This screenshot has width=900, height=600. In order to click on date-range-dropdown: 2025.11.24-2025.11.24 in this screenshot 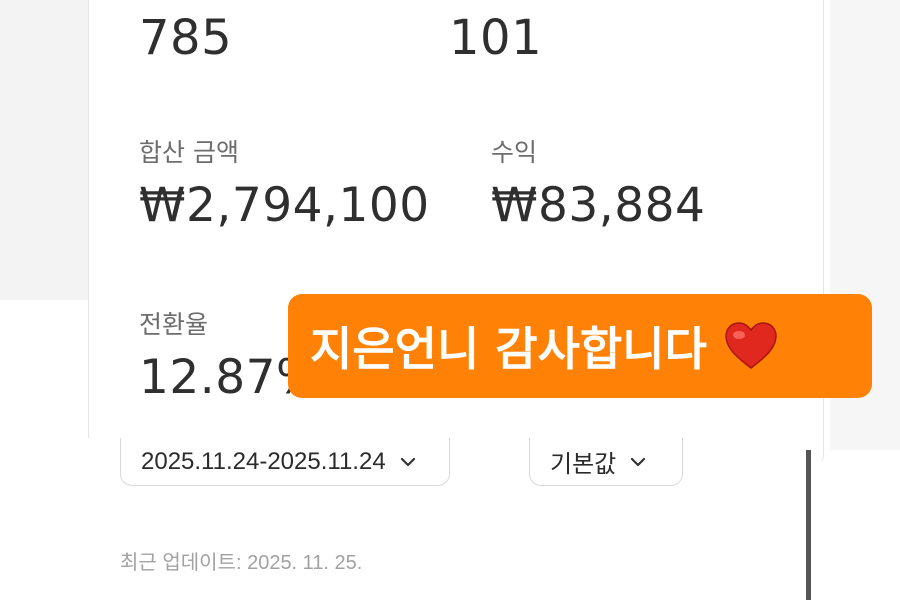, I will do `click(285, 462)`.